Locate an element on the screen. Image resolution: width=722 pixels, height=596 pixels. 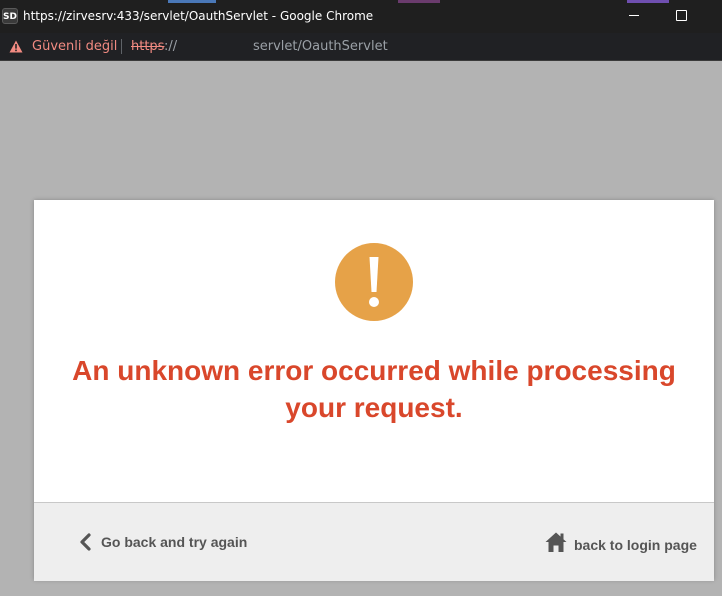
go-back-label: Go back and try again is located at coordinates (174, 542).